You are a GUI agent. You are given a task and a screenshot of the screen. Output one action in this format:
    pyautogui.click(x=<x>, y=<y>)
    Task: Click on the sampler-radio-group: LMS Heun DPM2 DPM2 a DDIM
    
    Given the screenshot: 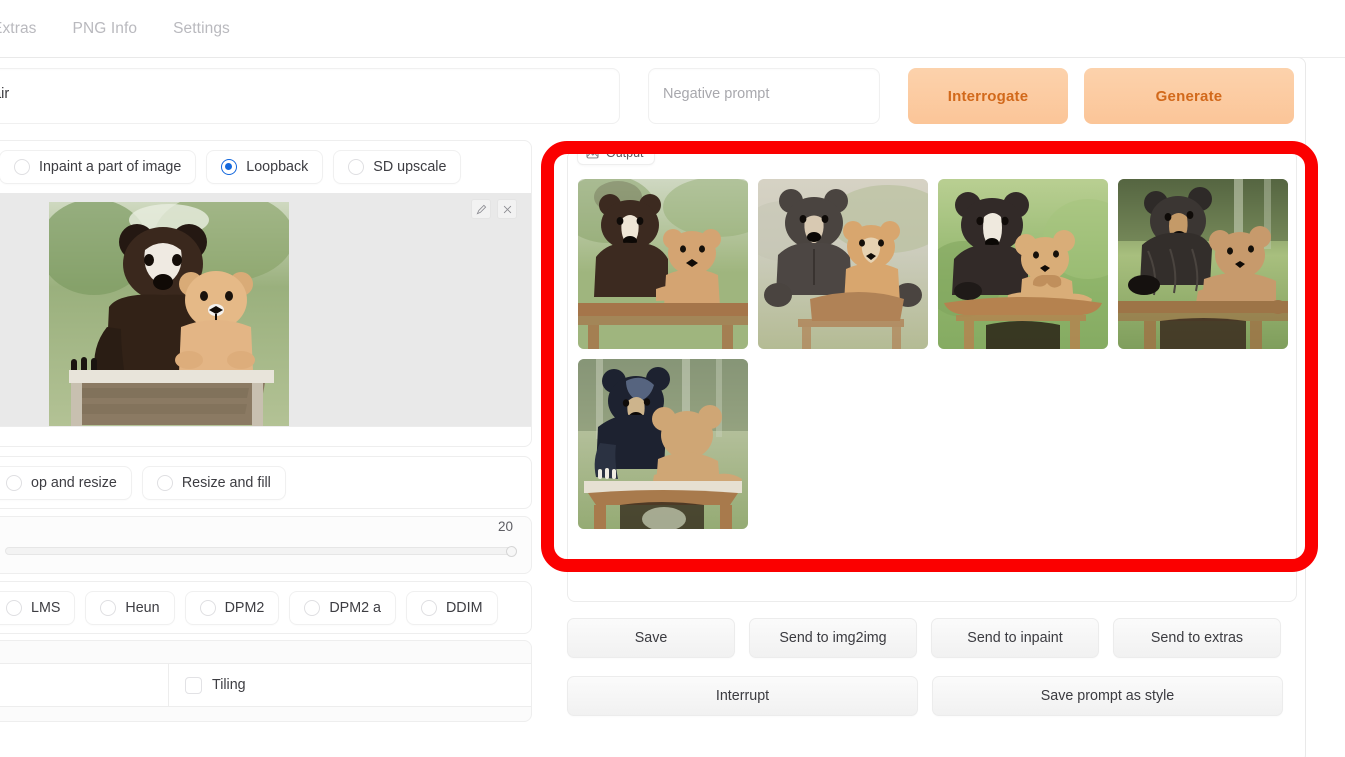 What is the action you would take?
    pyautogui.click(x=265, y=608)
    